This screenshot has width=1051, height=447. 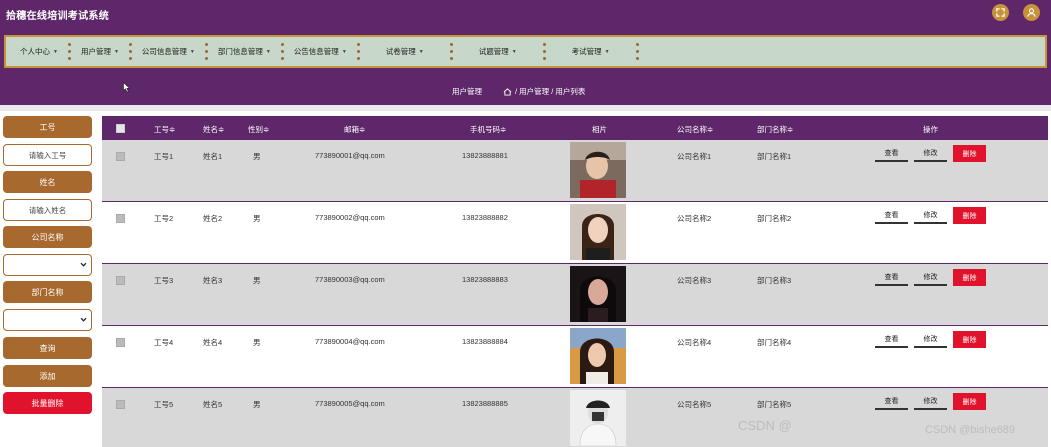 What do you see at coordinates (1031, 12) in the screenshot?
I see `user-icon` at bounding box center [1031, 12].